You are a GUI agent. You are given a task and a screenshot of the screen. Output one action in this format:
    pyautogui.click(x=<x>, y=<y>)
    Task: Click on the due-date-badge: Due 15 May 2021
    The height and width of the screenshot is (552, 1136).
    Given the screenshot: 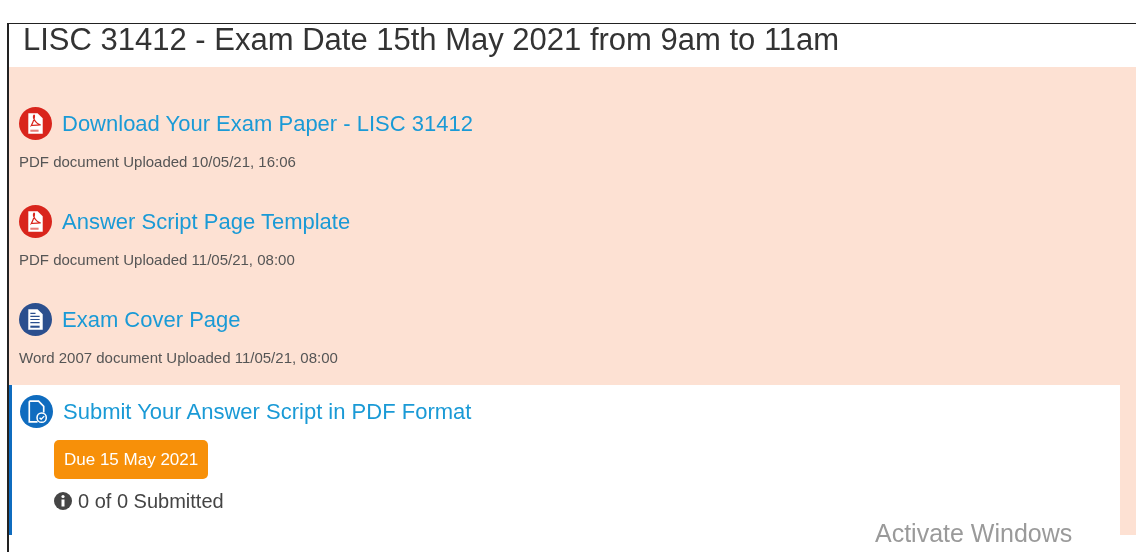 What is the action you would take?
    pyautogui.click(x=131, y=459)
    